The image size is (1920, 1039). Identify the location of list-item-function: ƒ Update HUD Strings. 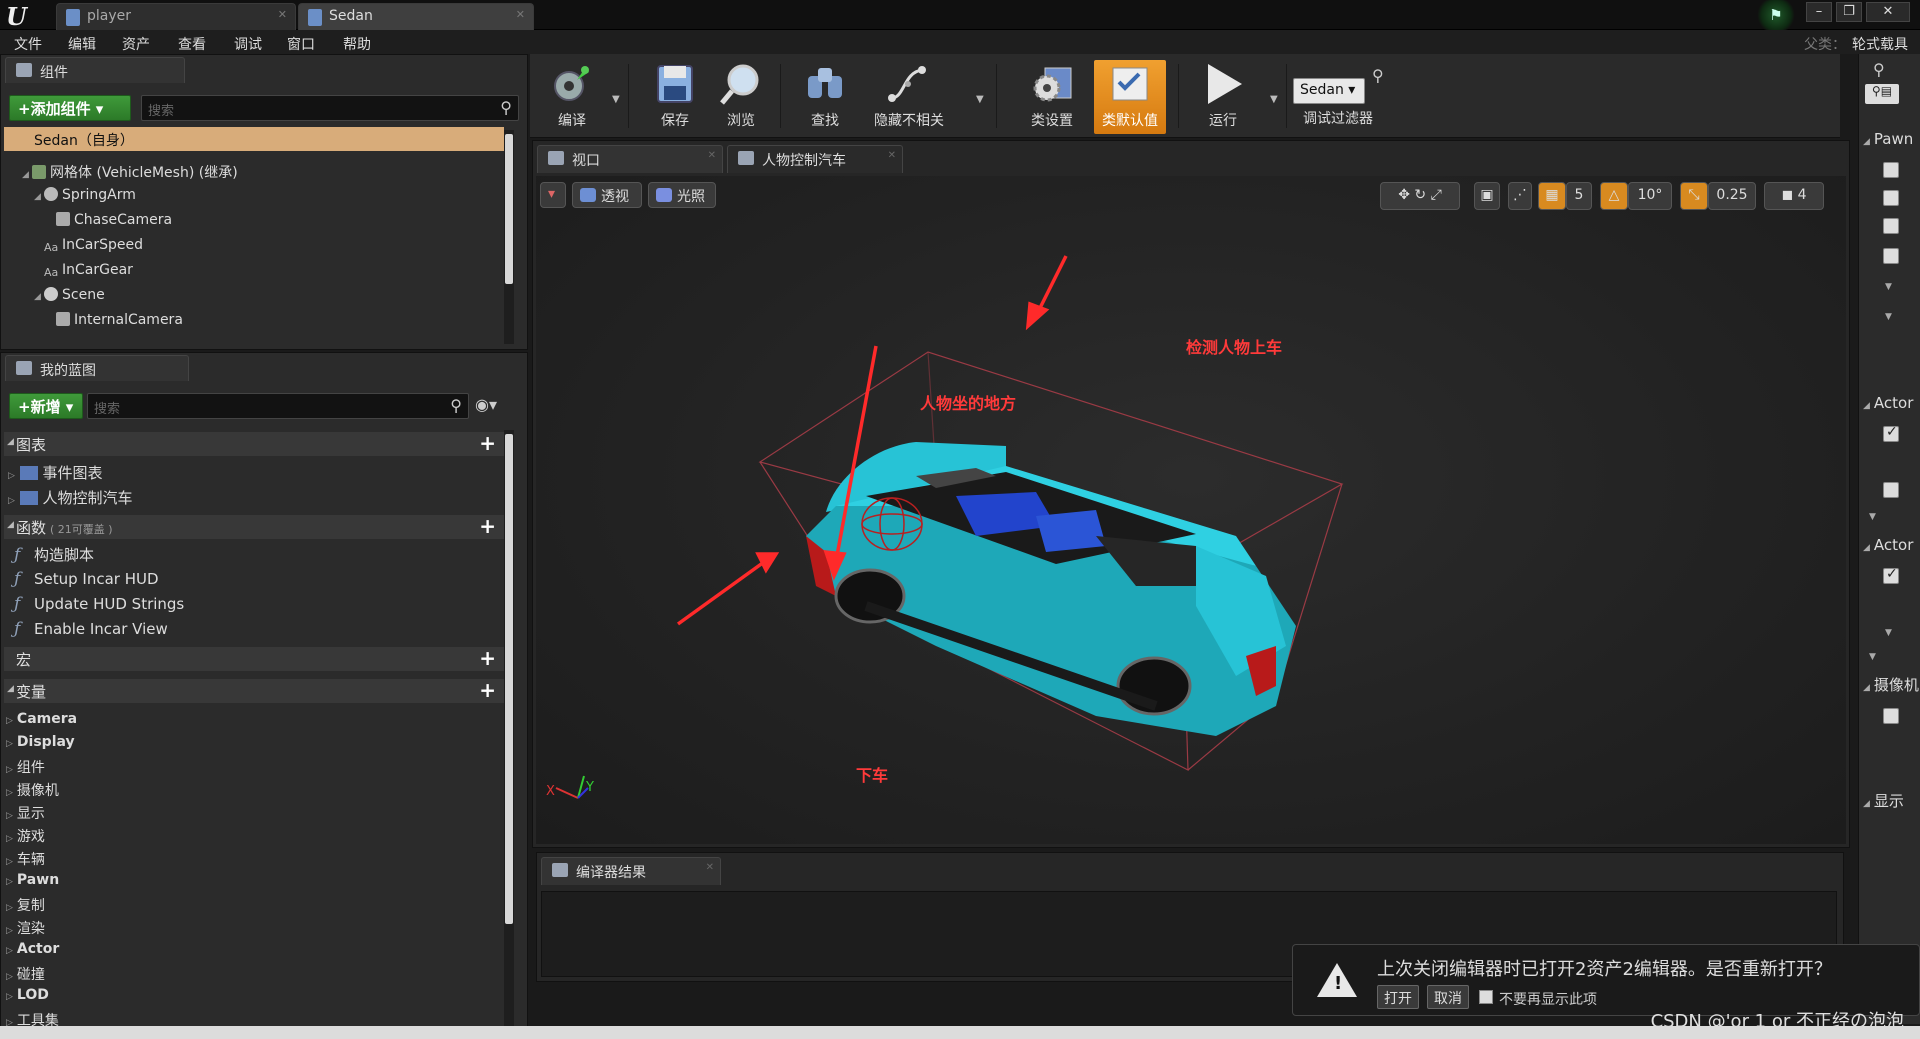
(99, 604).